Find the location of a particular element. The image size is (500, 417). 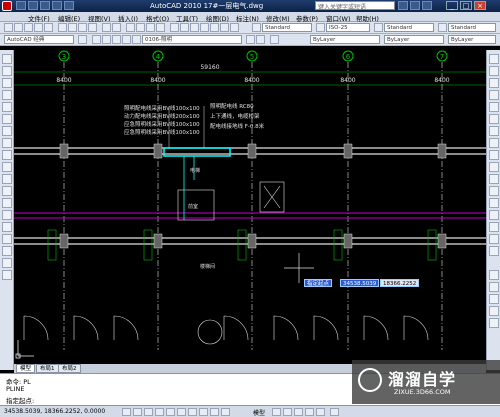

star-icon is located at coordinates (415, 5).